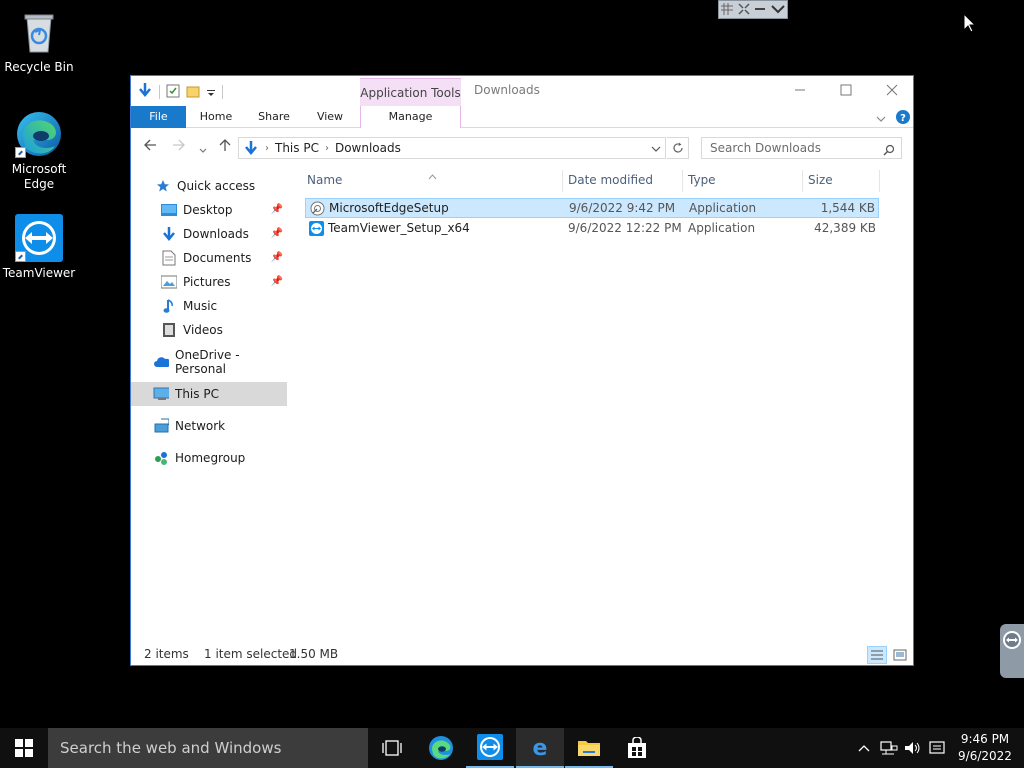 Image resolution: width=1024 pixels, height=768 pixels. I want to click on address-bar: › This PC › Downloads, so click(452, 148).